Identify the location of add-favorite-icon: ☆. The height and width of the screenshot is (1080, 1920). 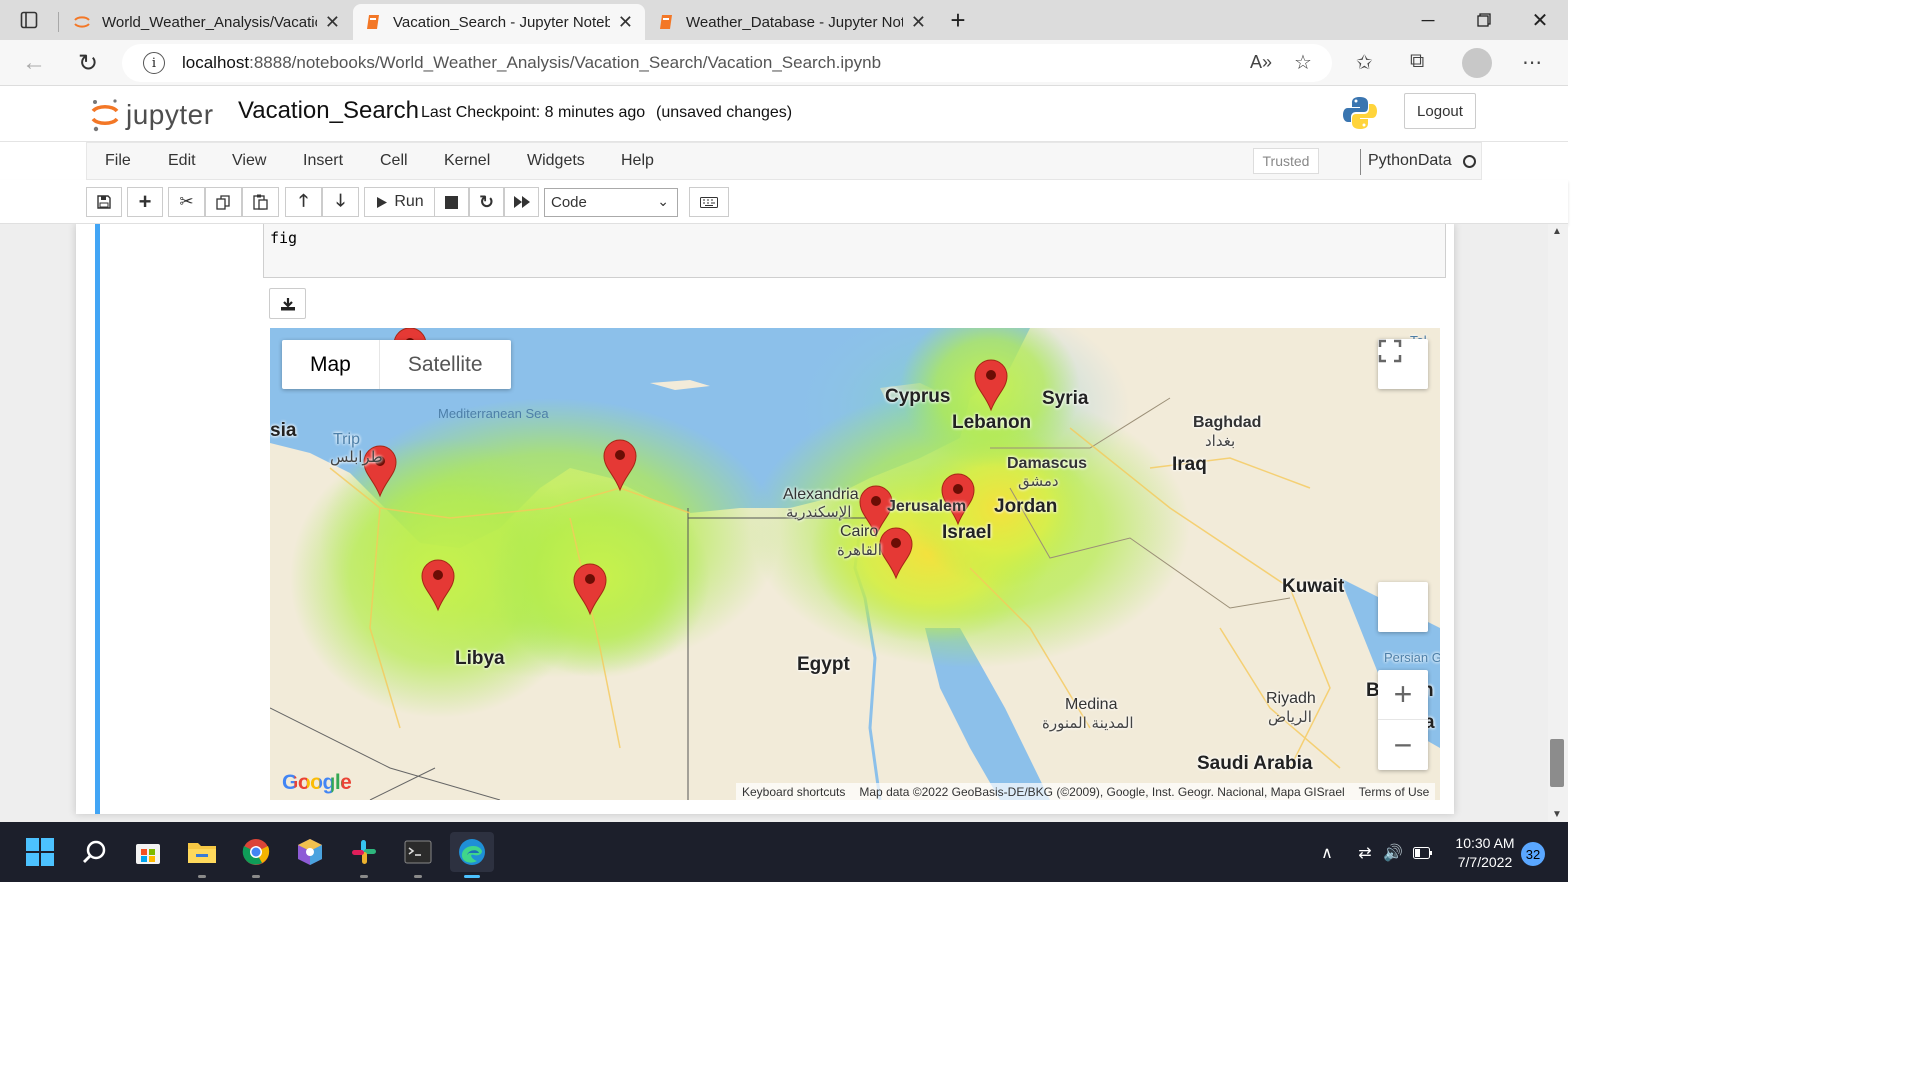
(1303, 62).